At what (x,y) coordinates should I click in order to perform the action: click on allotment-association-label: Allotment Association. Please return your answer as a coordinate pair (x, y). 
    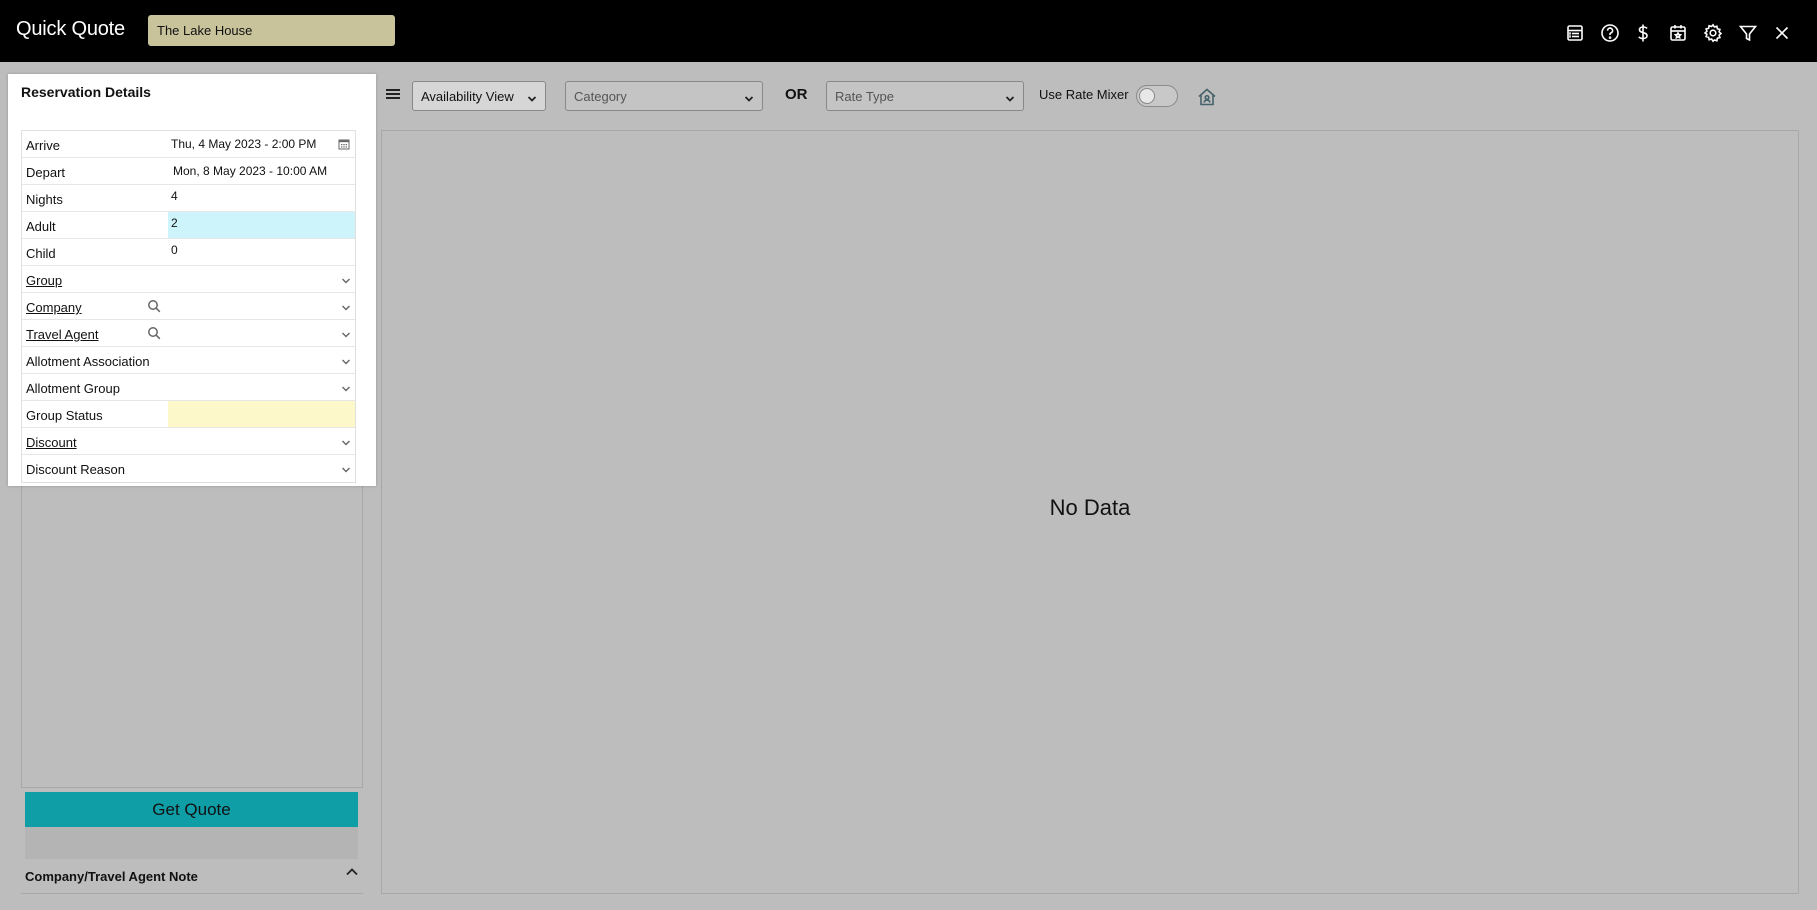
    Looking at the image, I should click on (88, 361).